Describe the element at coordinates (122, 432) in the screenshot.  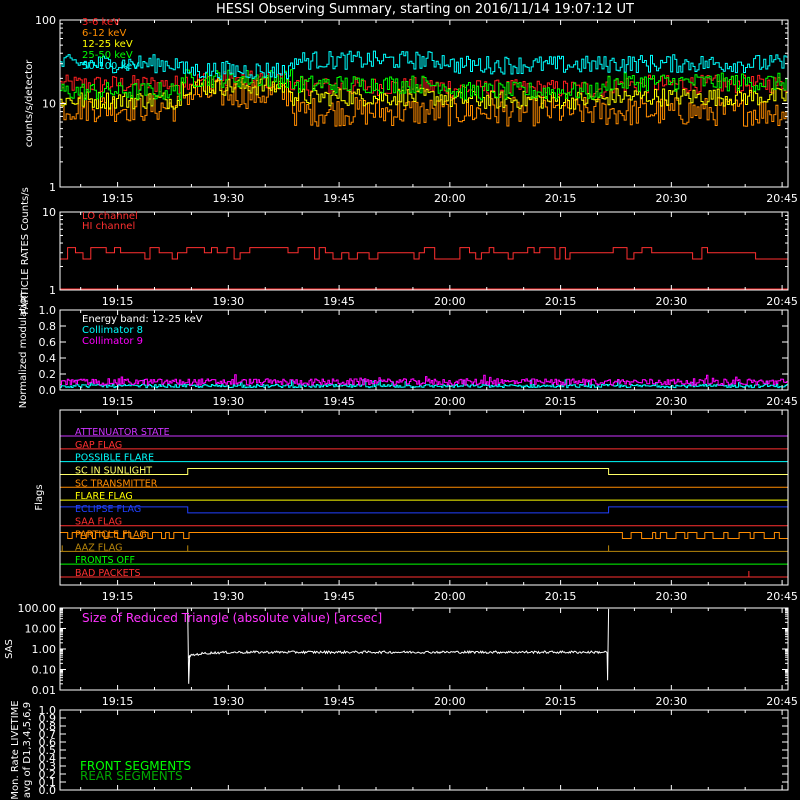
I see `flag-label-ATTENUATOR-STATE: ATTENUATOR STATE` at that location.